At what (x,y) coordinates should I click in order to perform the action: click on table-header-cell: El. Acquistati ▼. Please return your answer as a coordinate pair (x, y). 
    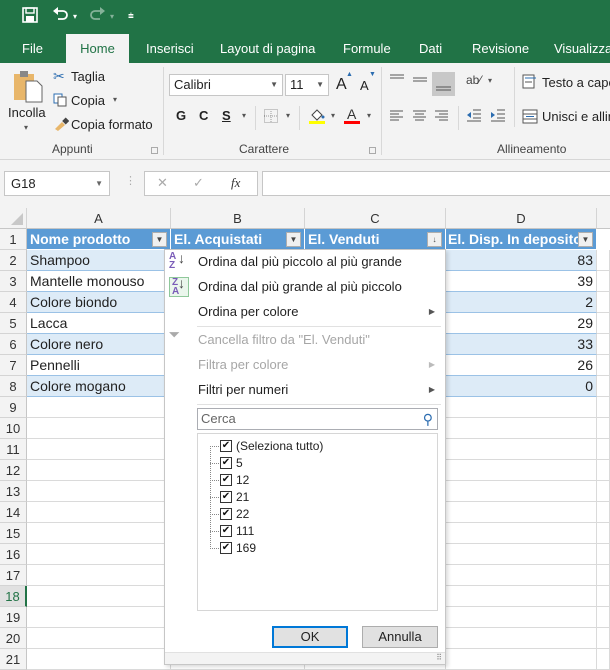
    Looking at the image, I should click on (238, 239).